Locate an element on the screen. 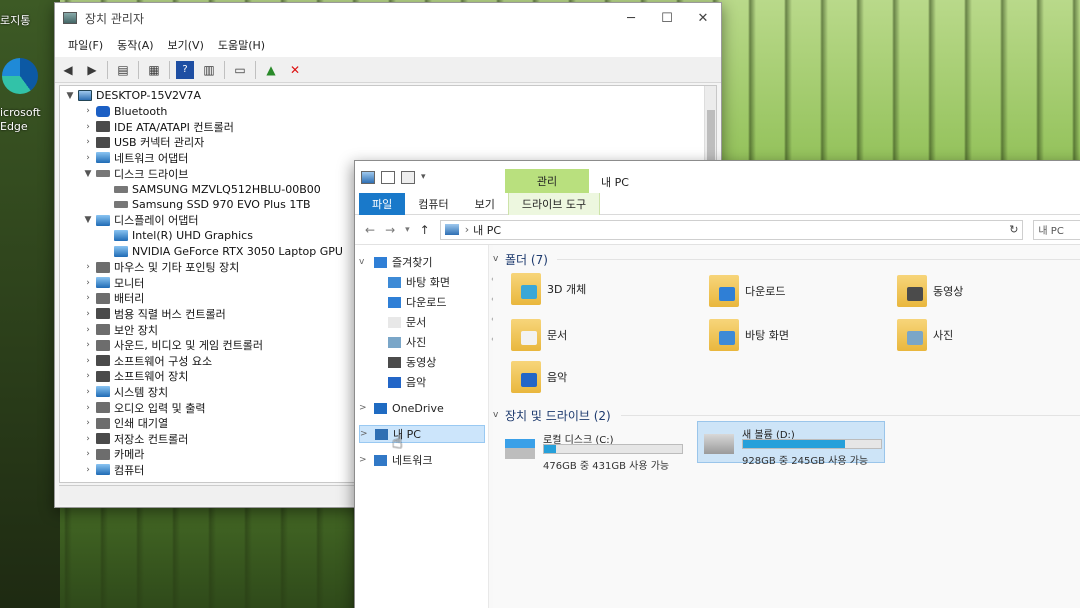 This screenshot has height=608, width=1080. desktop-icon-label: 로지통 is located at coordinates (15, 20).